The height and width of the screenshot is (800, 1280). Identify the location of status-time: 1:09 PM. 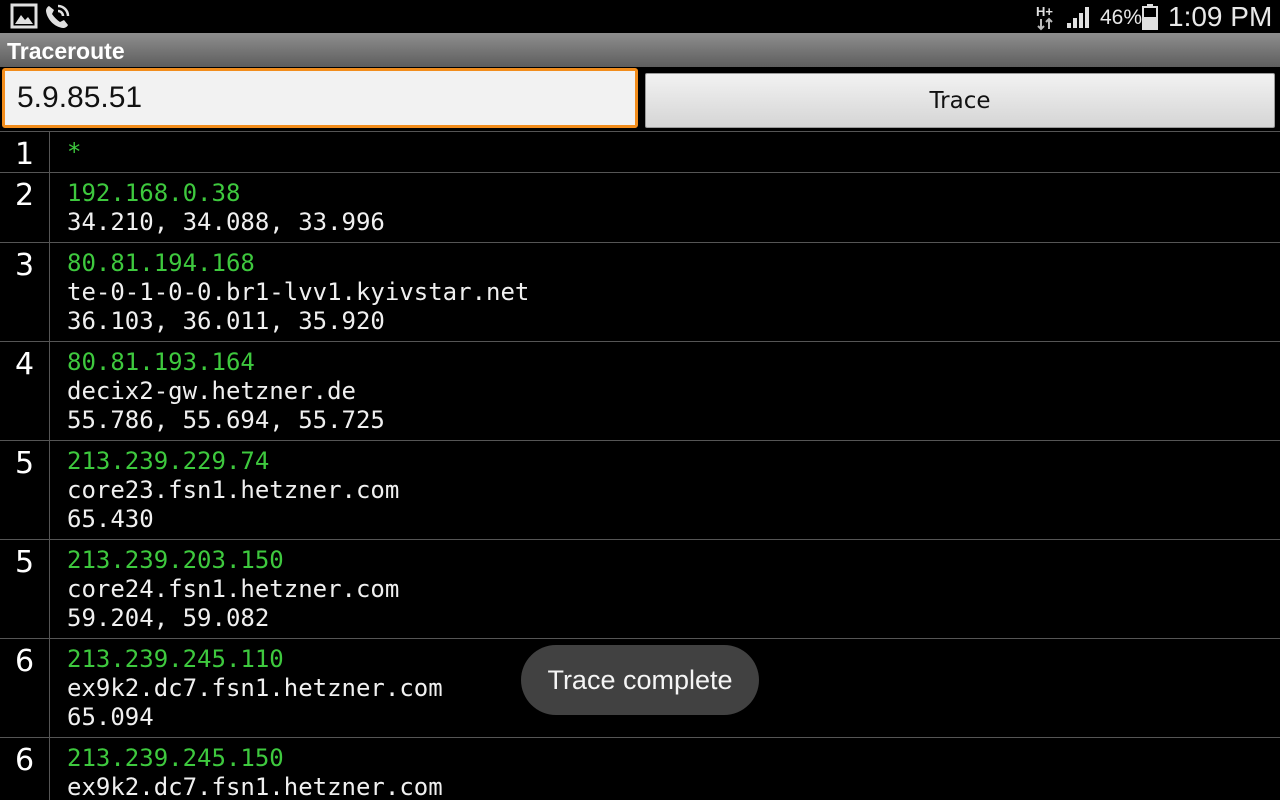
(1220, 16).